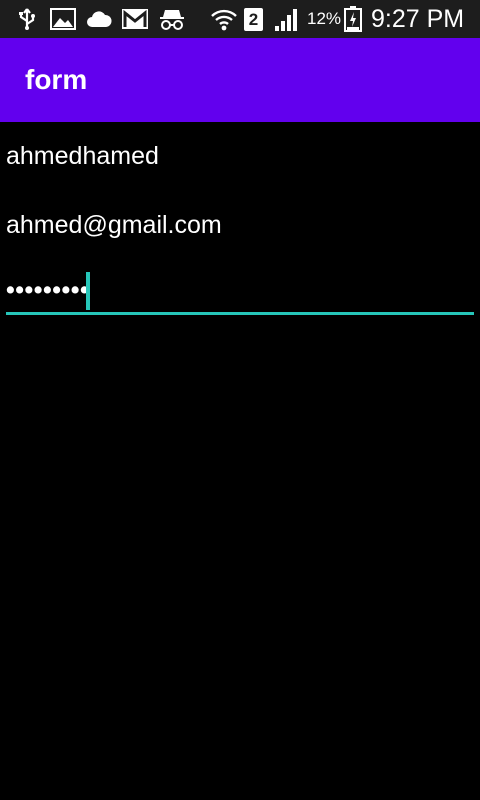 Image resolution: width=480 pixels, height=800 pixels. I want to click on name-input: ahmedhamed, so click(240, 156).